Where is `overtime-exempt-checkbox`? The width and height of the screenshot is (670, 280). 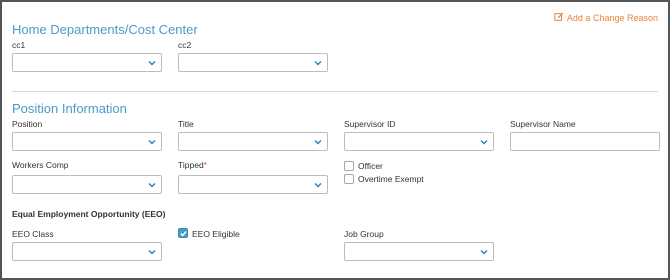 overtime-exempt-checkbox is located at coordinates (349, 179).